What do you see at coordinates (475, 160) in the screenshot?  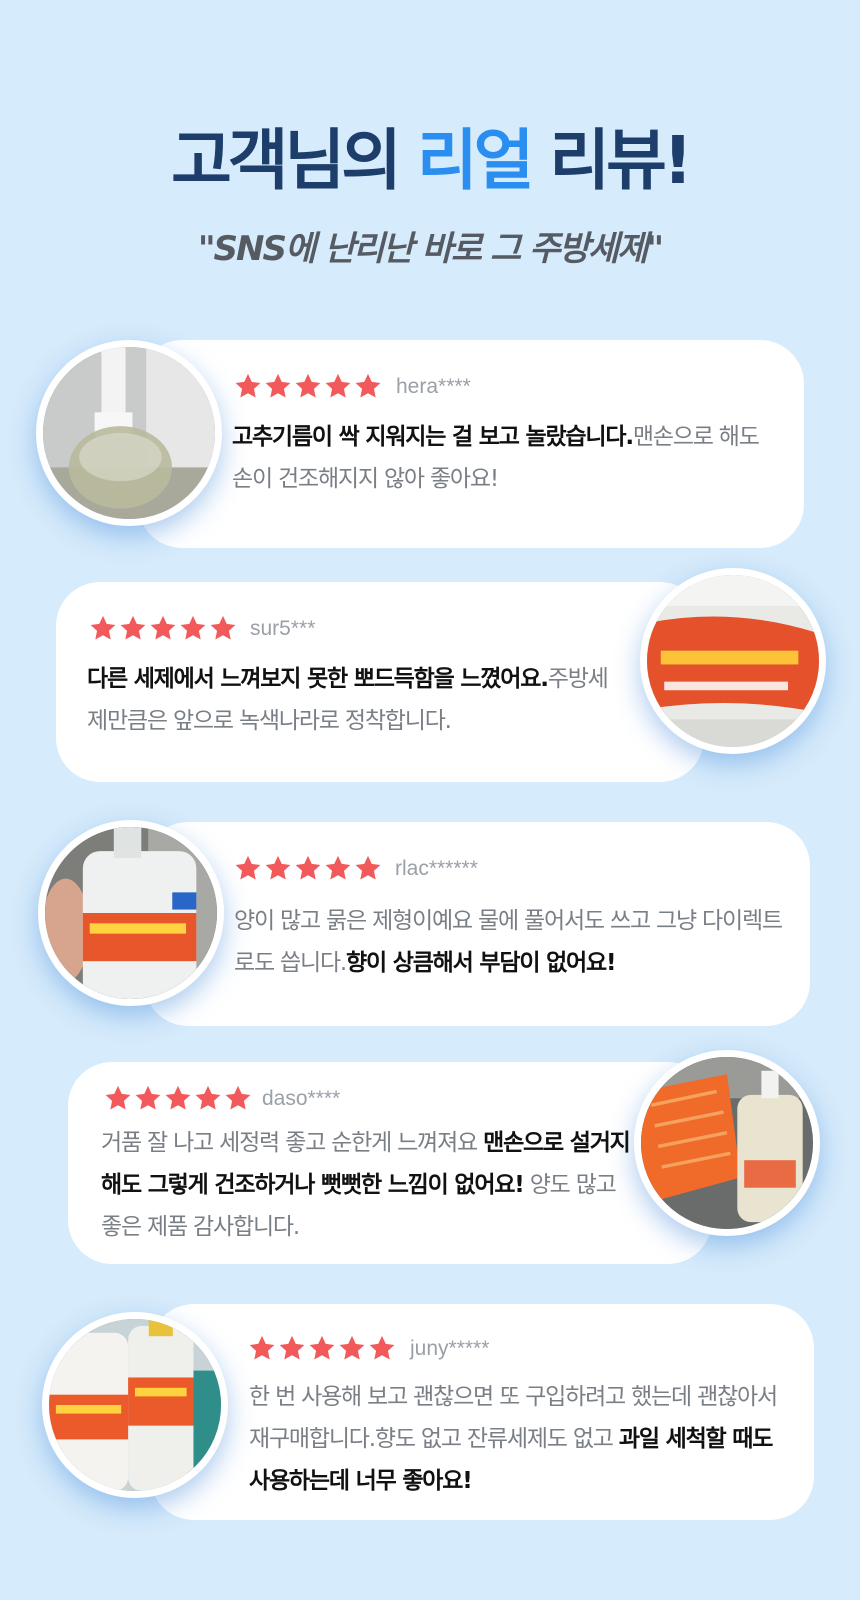 I see `title-accent: 리얼` at bounding box center [475, 160].